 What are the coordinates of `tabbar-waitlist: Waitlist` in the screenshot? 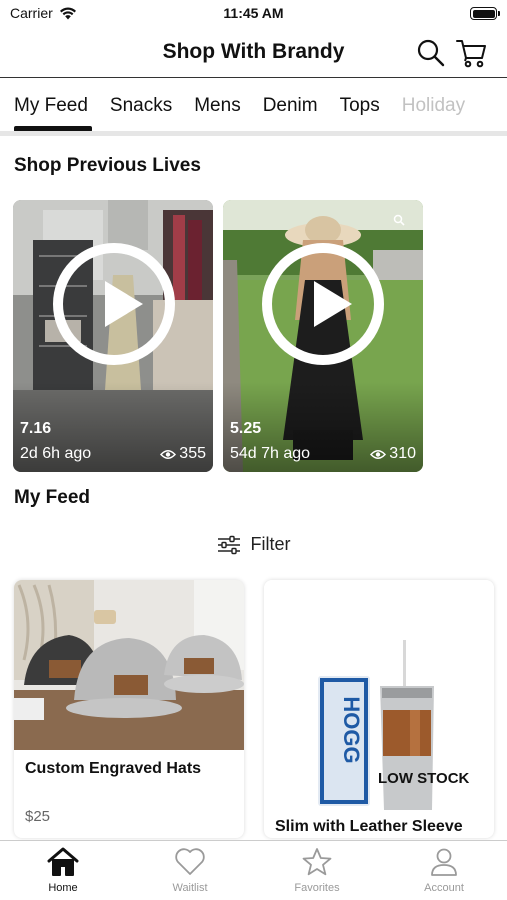 It's located at (190, 870).